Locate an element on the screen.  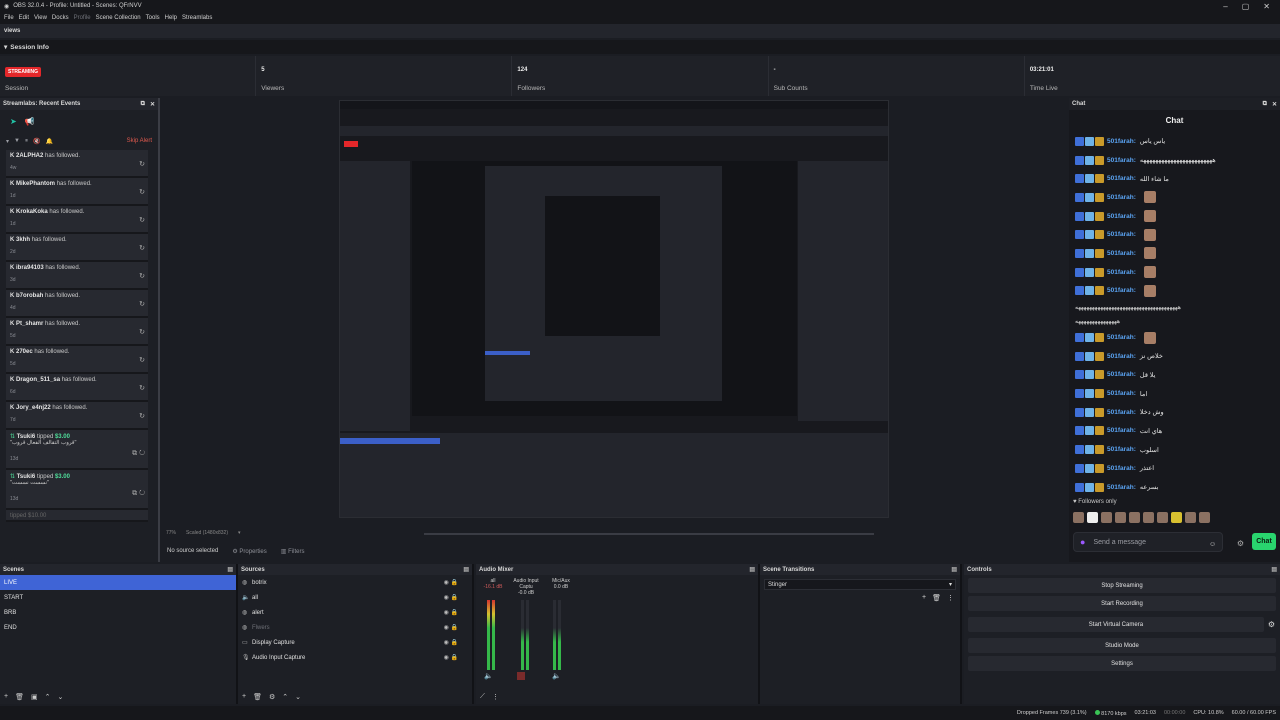
menu-scene-collection: Scene Collection is located at coordinates (118, 18).